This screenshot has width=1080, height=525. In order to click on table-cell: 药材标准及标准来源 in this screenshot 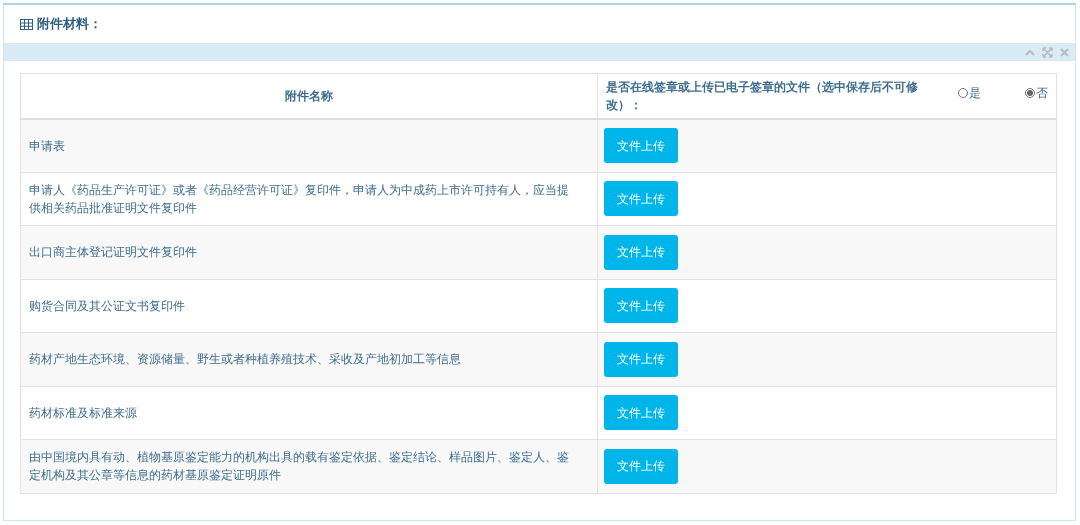, I will do `click(309, 413)`.